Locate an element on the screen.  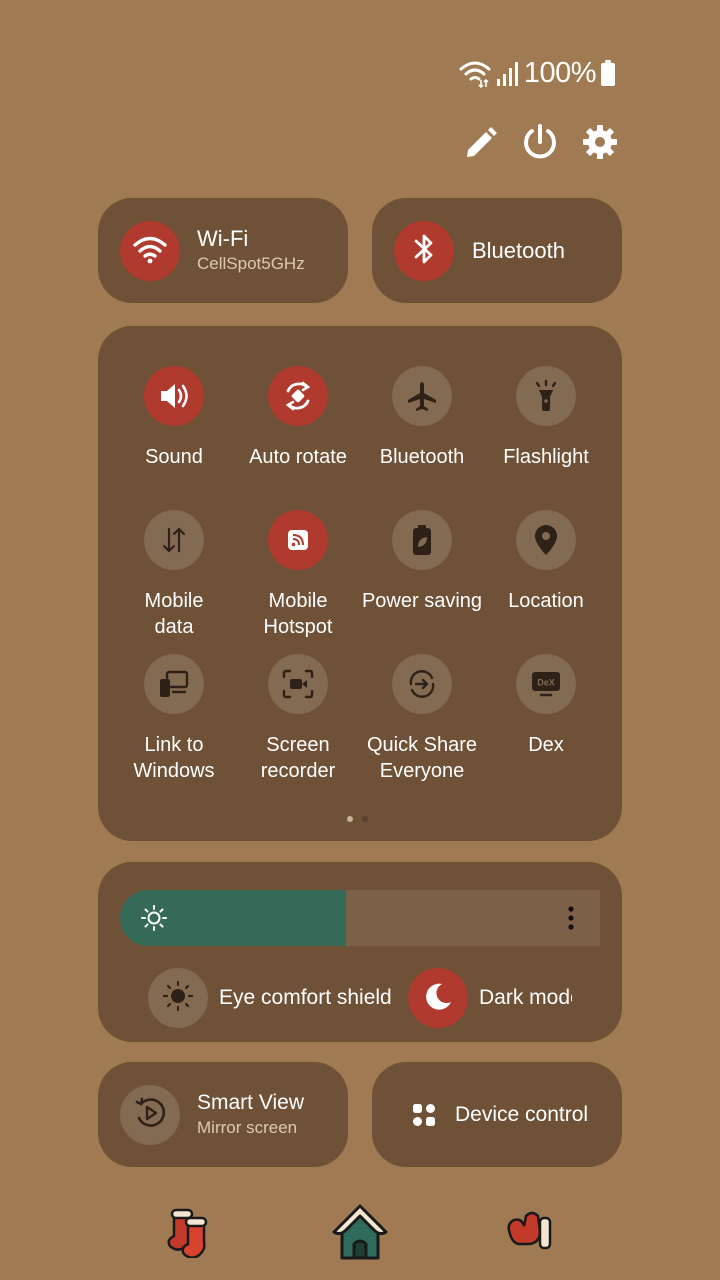
tile-auto-rotate-circle is located at coordinates (298, 396).